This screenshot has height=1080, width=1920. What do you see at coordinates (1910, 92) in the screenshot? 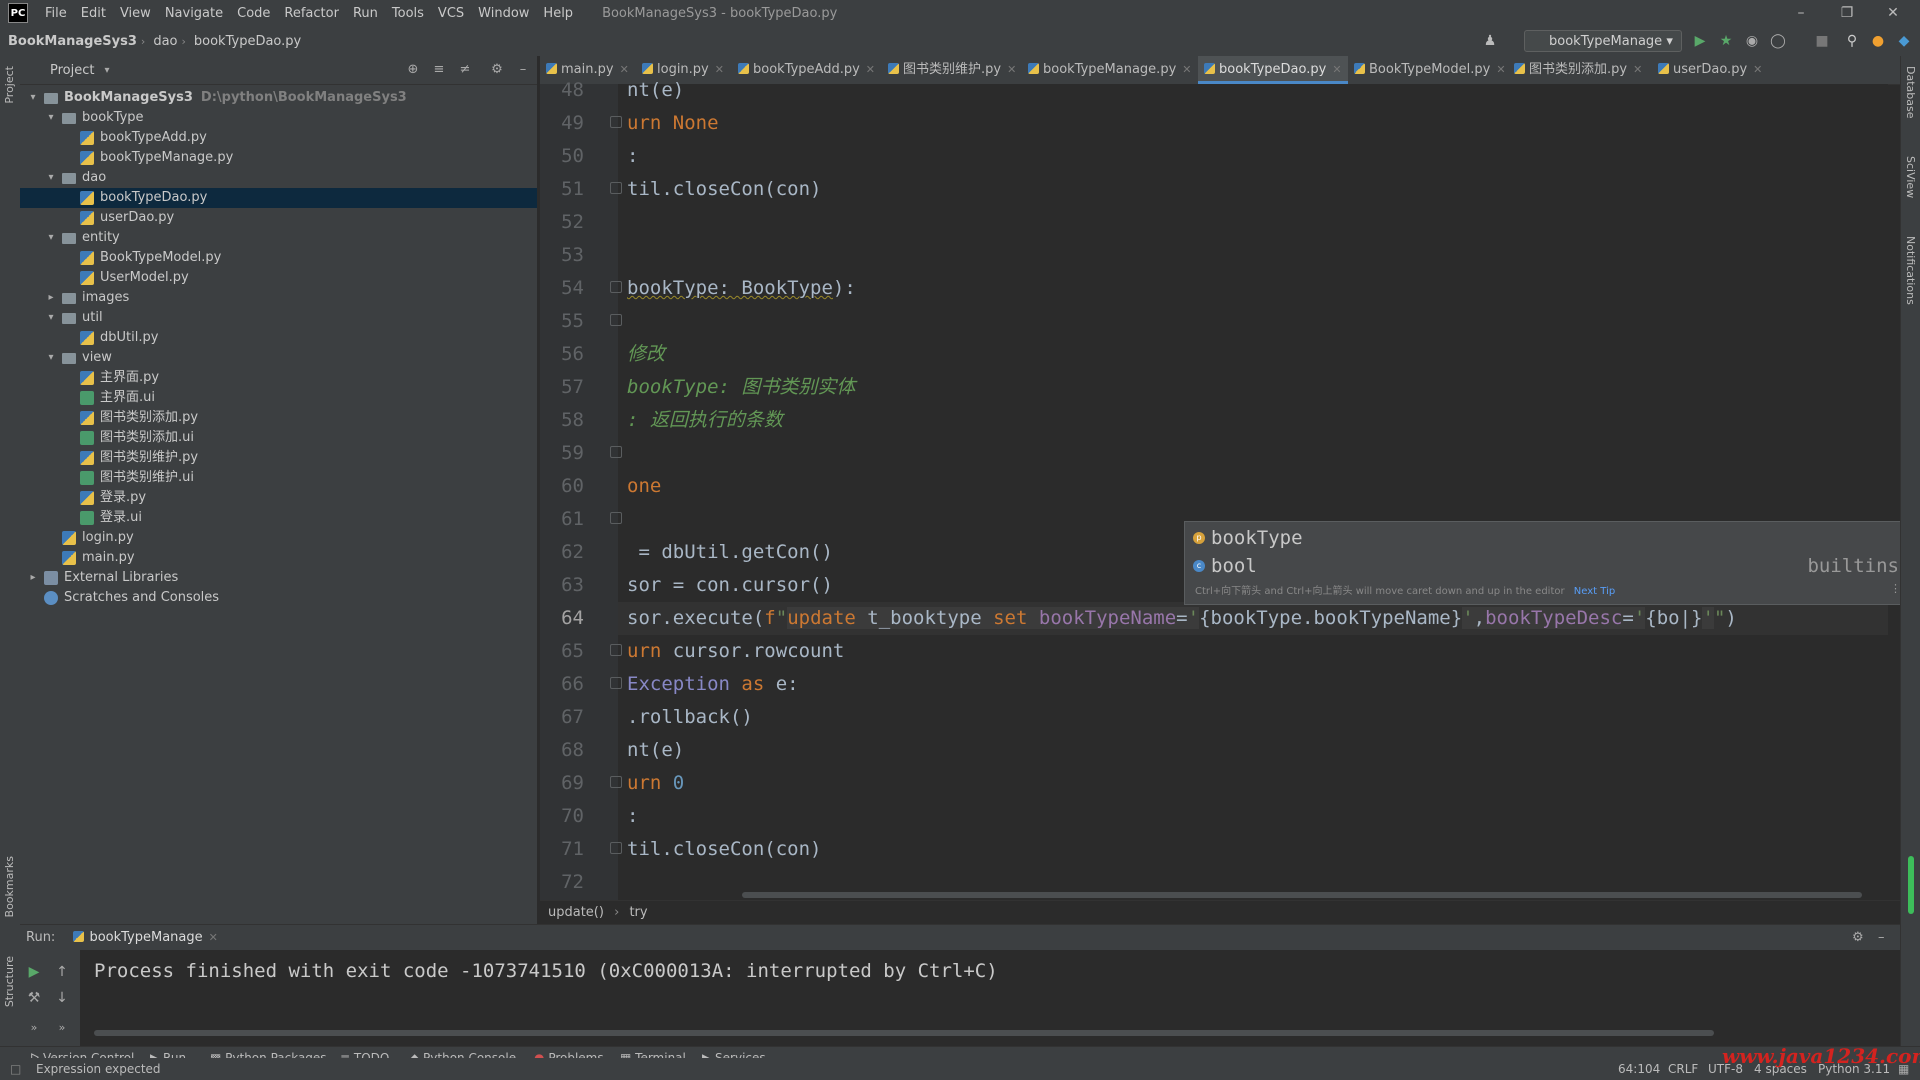
I see `database-tool-label: Database` at bounding box center [1910, 92].